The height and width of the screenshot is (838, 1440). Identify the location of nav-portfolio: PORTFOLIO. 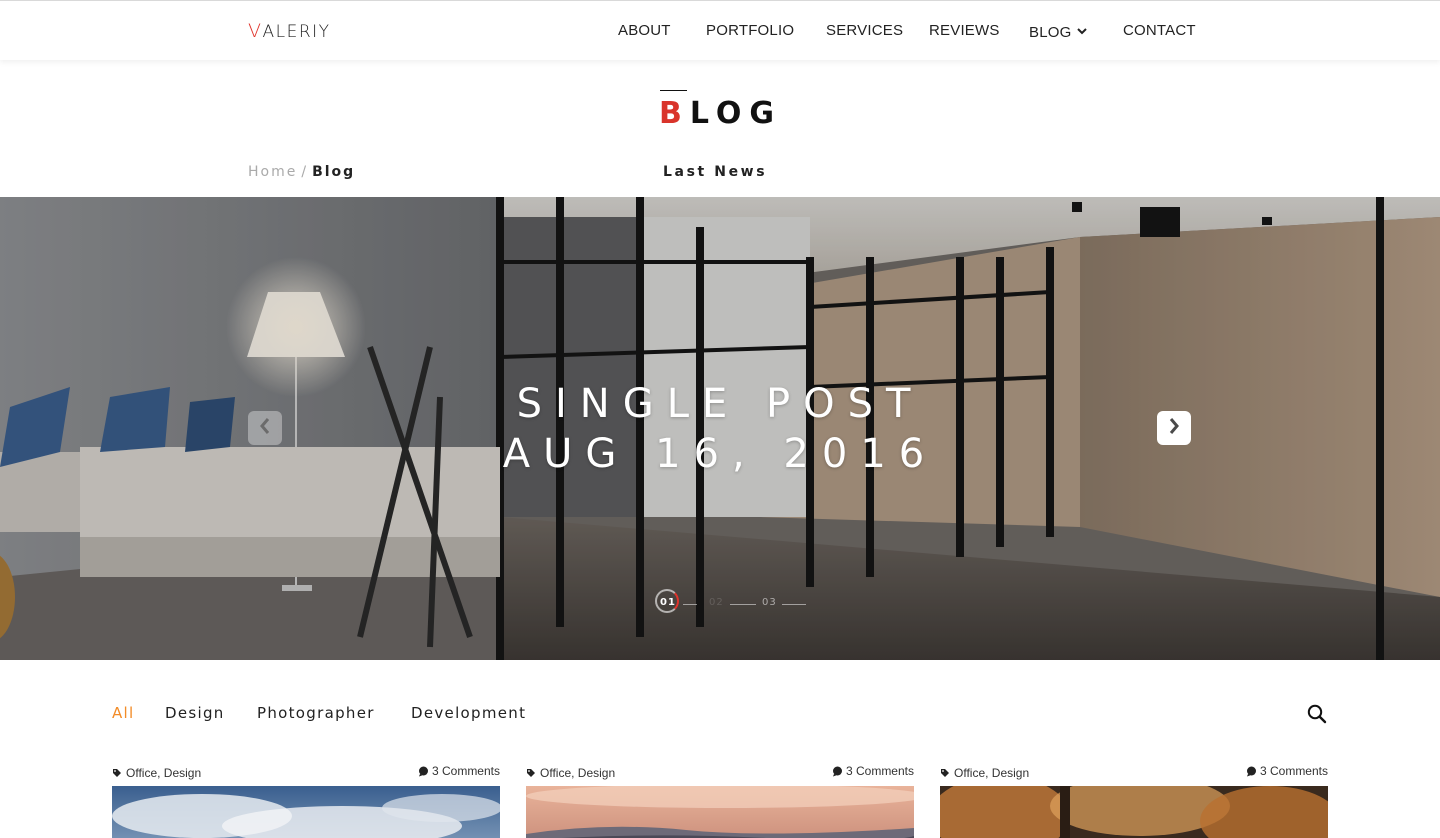
(750, 30).